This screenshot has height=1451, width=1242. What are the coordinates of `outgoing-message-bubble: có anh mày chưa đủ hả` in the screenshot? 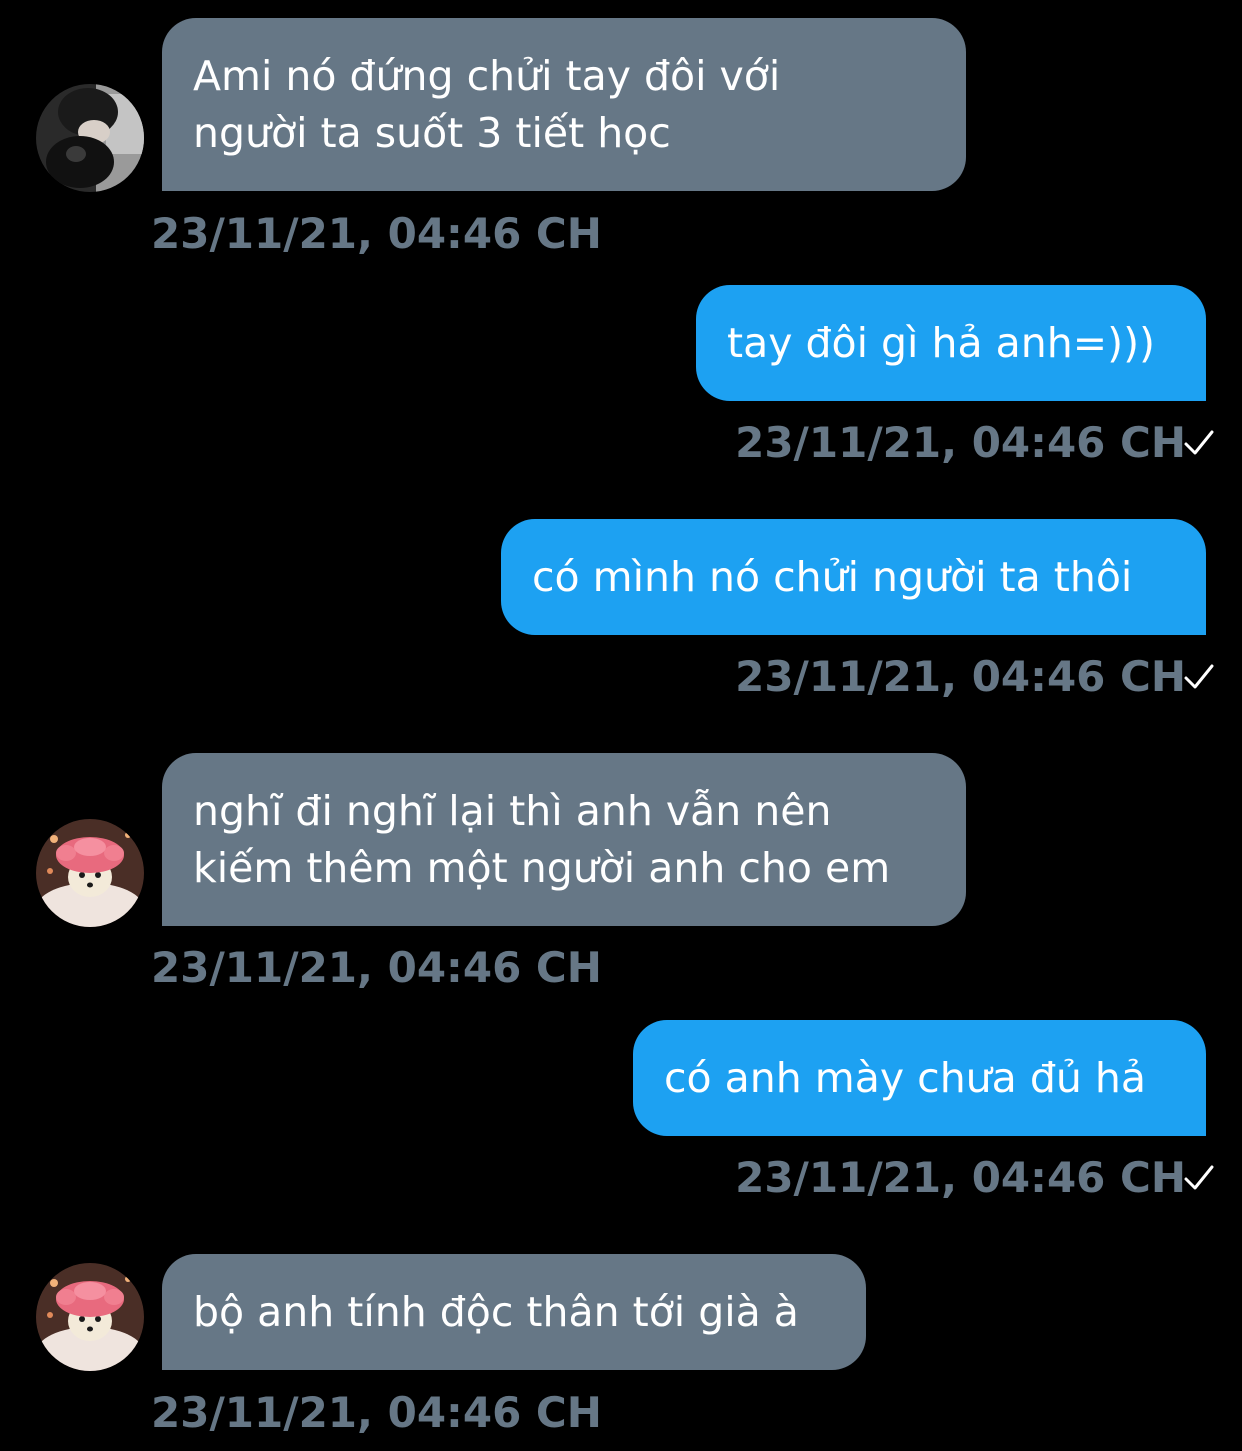 It's located at (919, 1078).